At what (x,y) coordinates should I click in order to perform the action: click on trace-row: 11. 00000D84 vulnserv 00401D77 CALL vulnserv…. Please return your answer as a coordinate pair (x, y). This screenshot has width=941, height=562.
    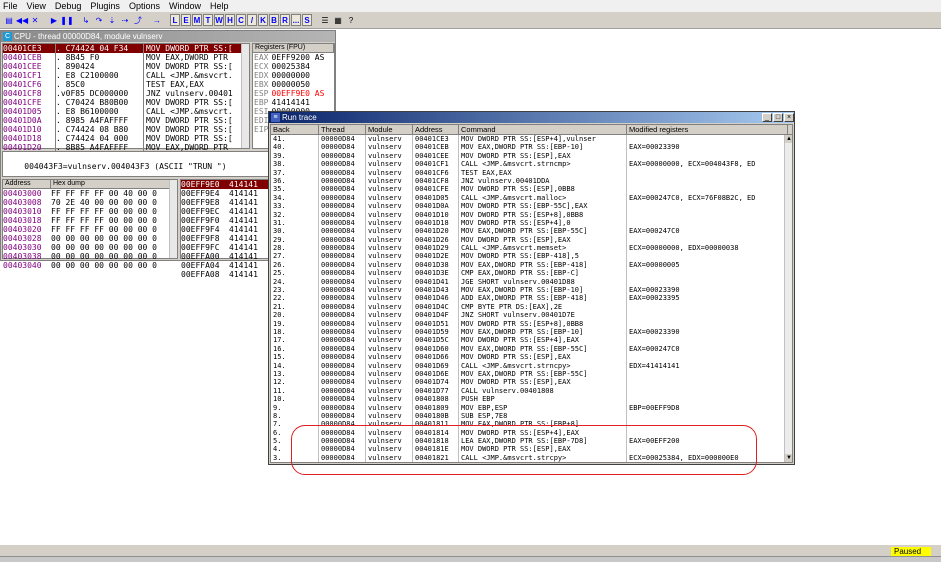
    Looking at the image, I should click on (531, 391).